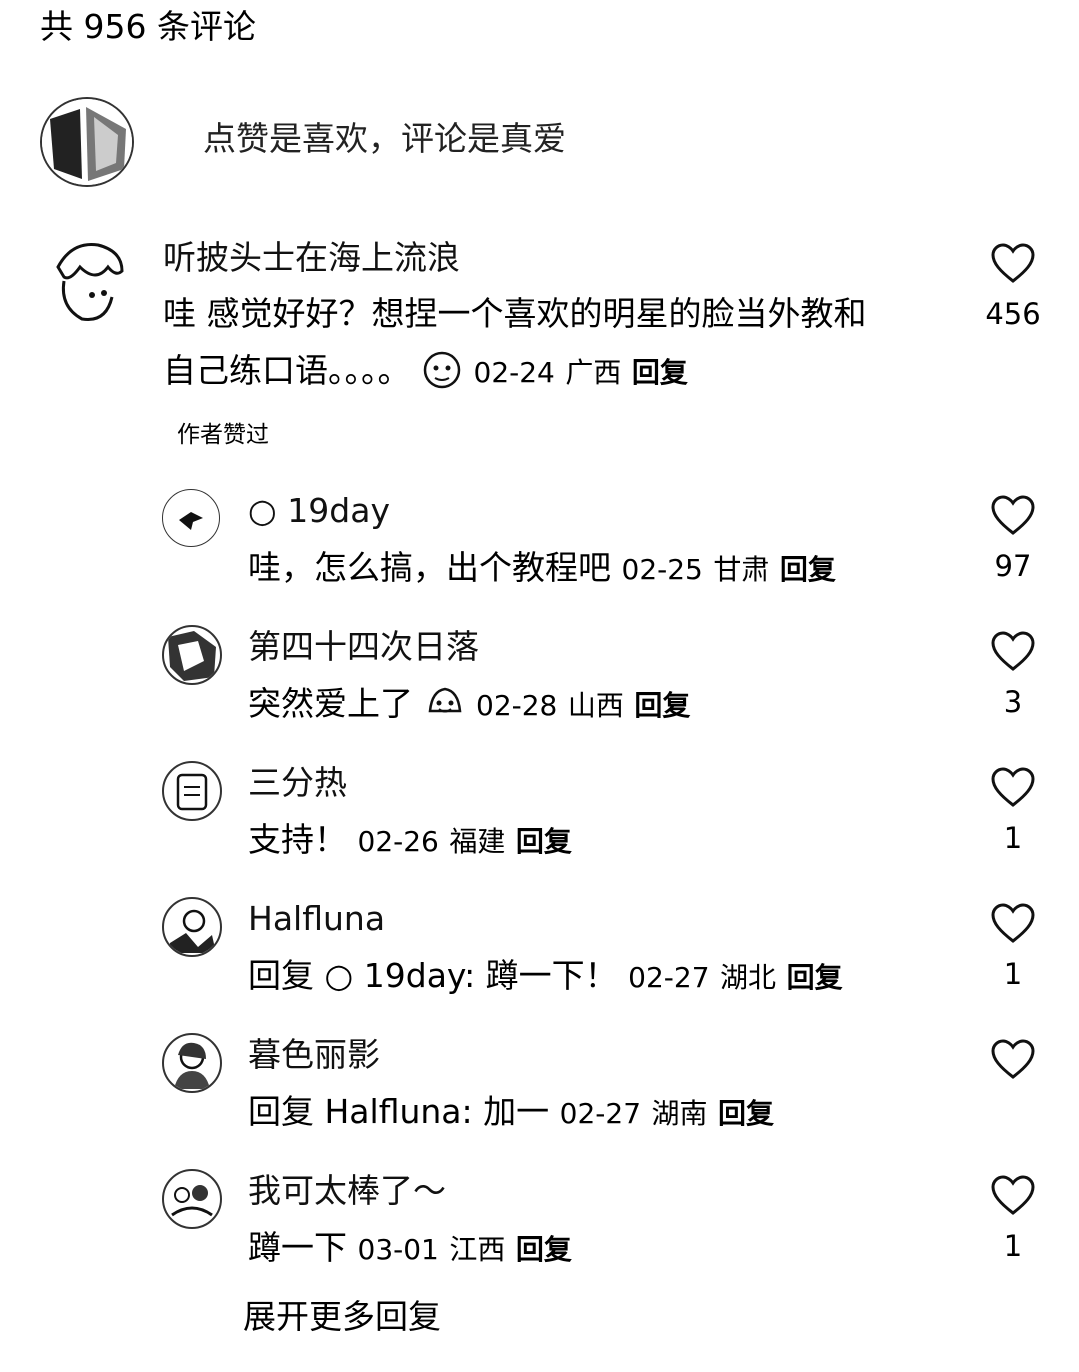 The width and height of the screenshot is (1079, 1372). What do you see at coordinates (429, 567) in the screenshot?
I see `reply-text: 哇，怎么搞，出个教程吧` at bounding box center [429, 567].